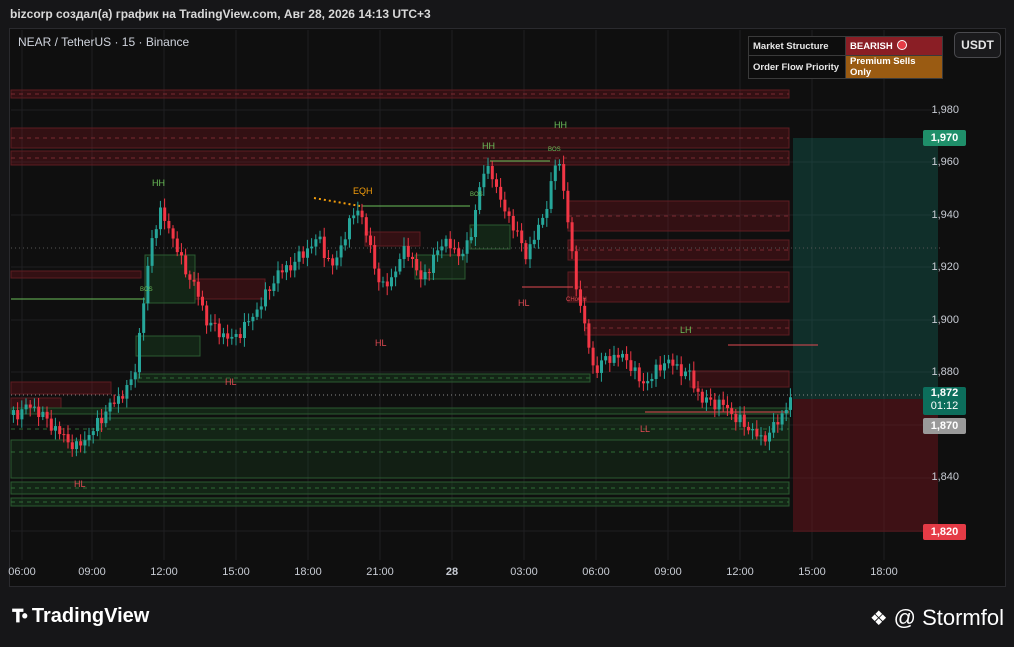 The width and height of the screenshot is (1014, 647). I want to click on market-structure-value: BEARISH, so click(894, 46).